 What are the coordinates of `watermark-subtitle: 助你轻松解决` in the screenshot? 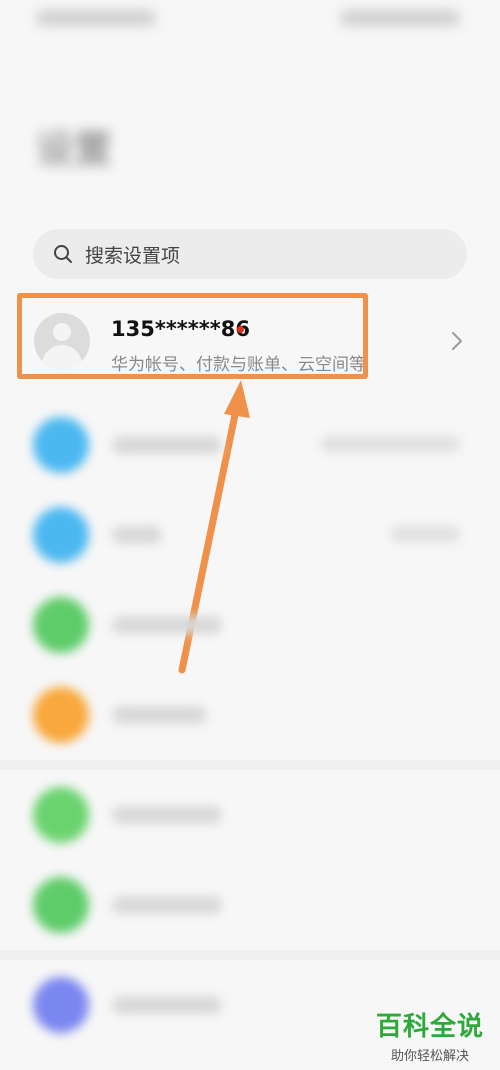 It's located at (429, 1056).